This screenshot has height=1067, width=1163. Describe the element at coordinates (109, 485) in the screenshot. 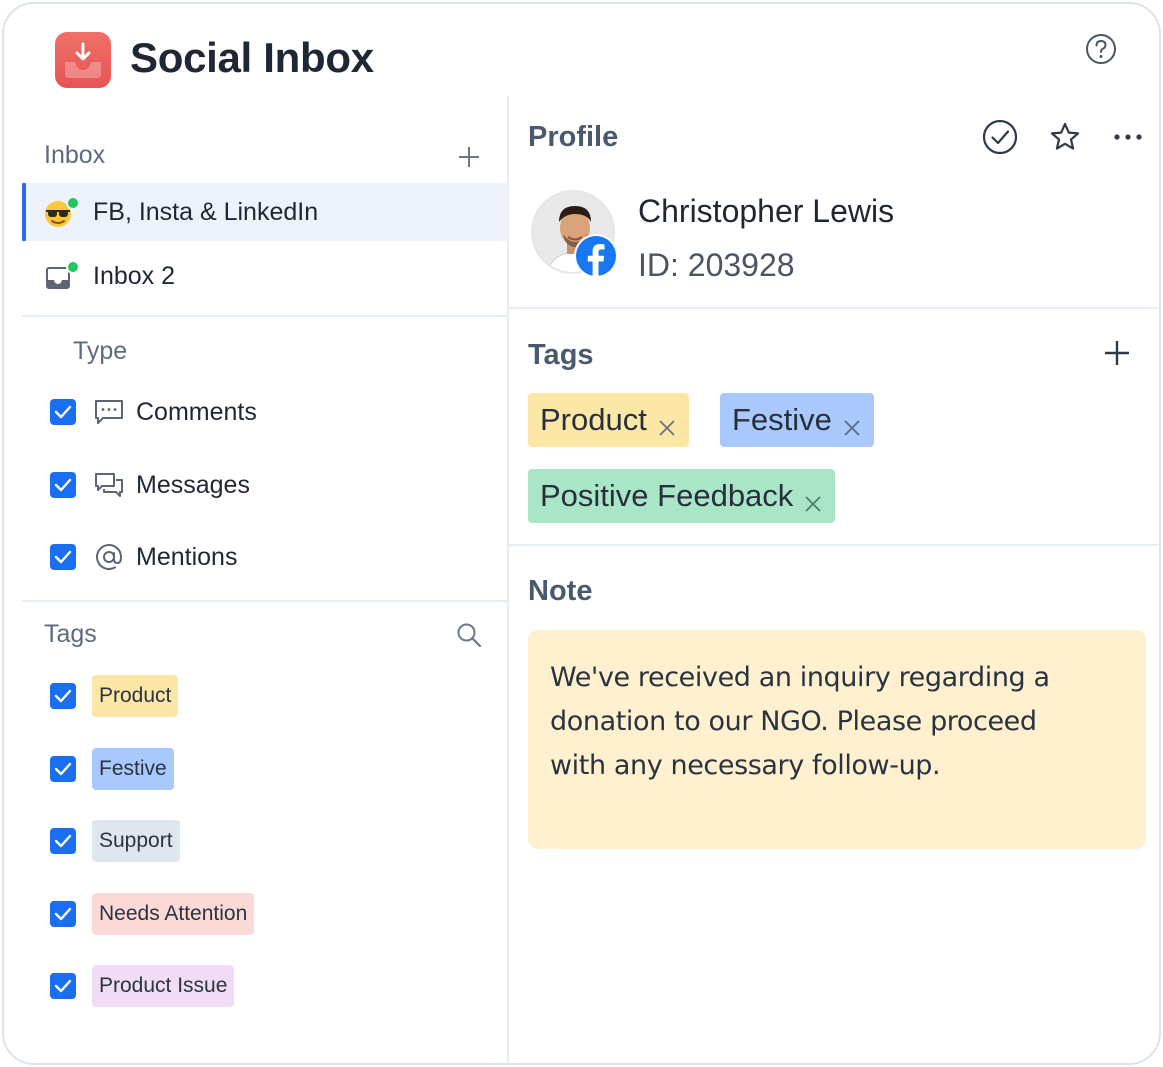

I see `messages-icon` at that location.